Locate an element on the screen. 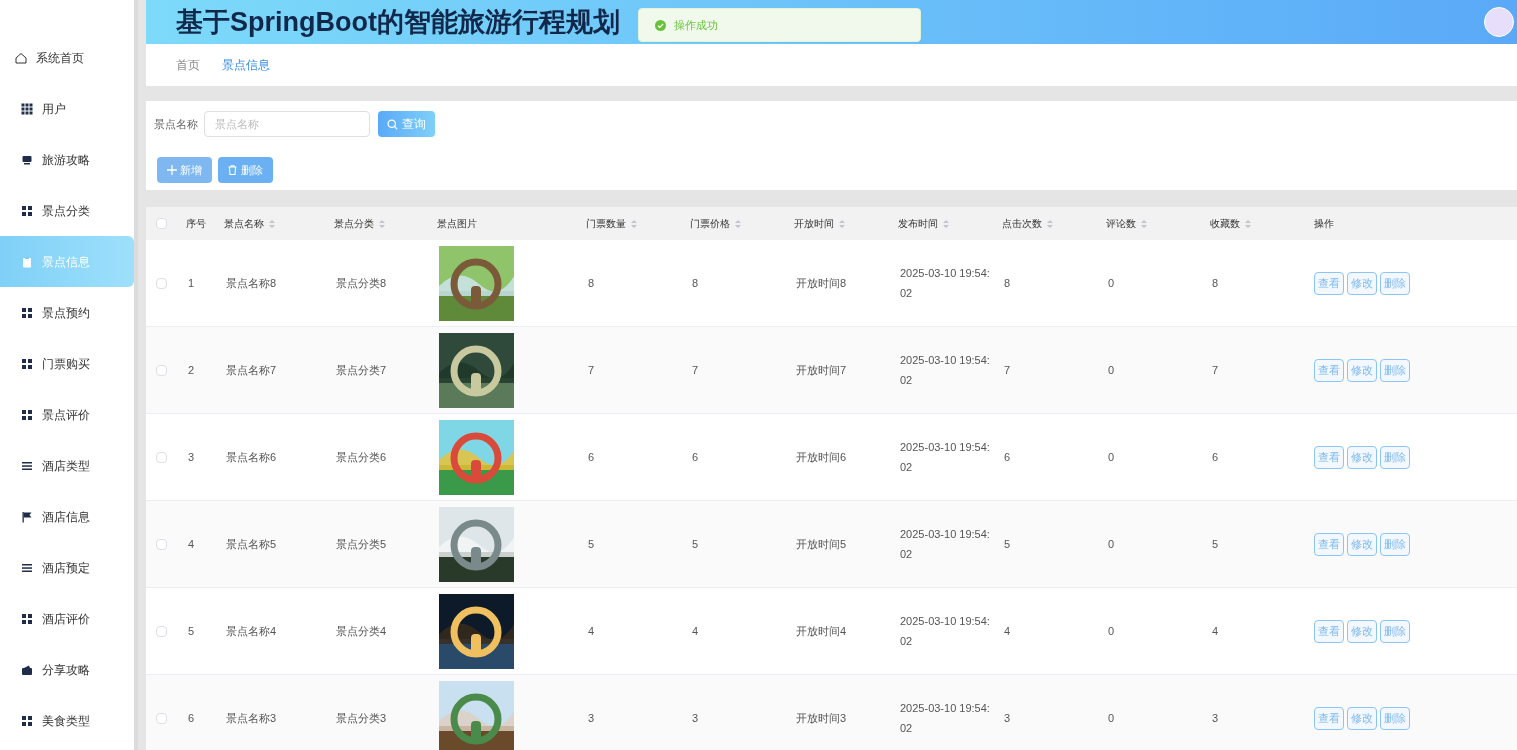  table-cell: 5 is located at coordinates (191, 630).